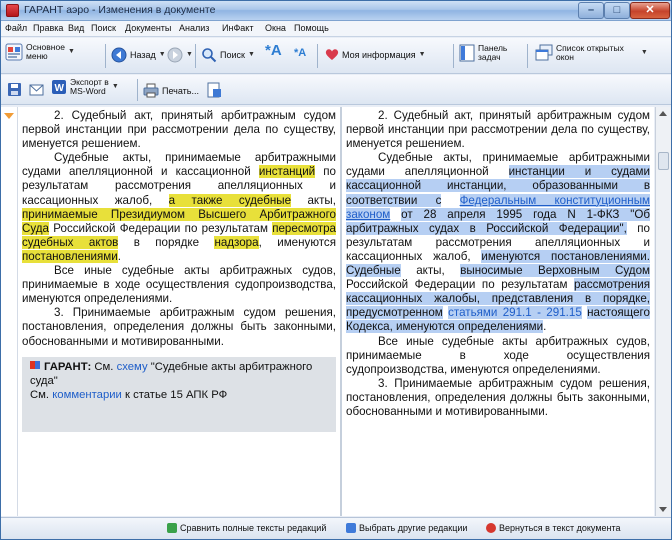 The width and height of the screenshot is (672, 540). What do you see at coordinates (251, 55) in the screenshot?
I see `search-chevron-icon: ▼` at bounding box center [251, 55].